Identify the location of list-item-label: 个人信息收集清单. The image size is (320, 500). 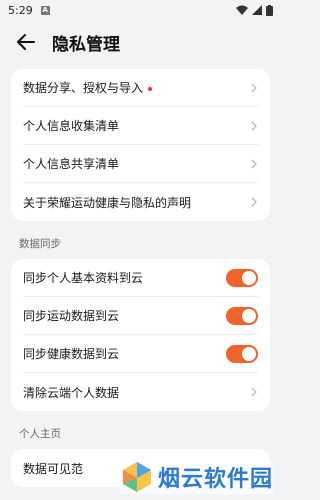
(71, 126).